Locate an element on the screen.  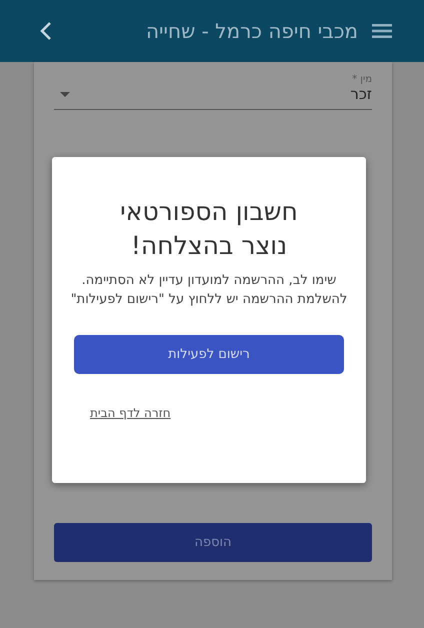
register-activity-button: רישום לפעילות is located at coordinates (209, 354).